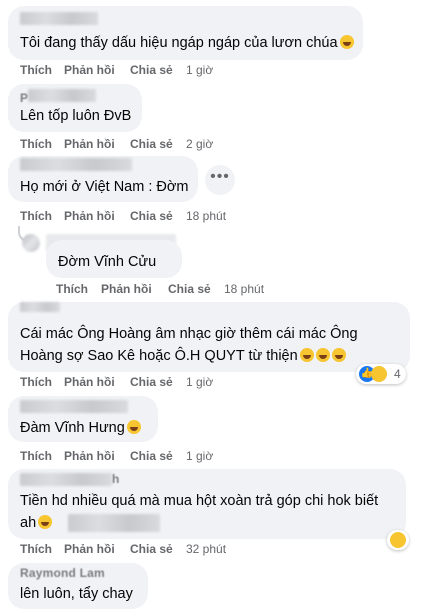  I want to click on comment-actions: Thích Phản hồi Chia sẻ 32 phút, so click(130, 549).